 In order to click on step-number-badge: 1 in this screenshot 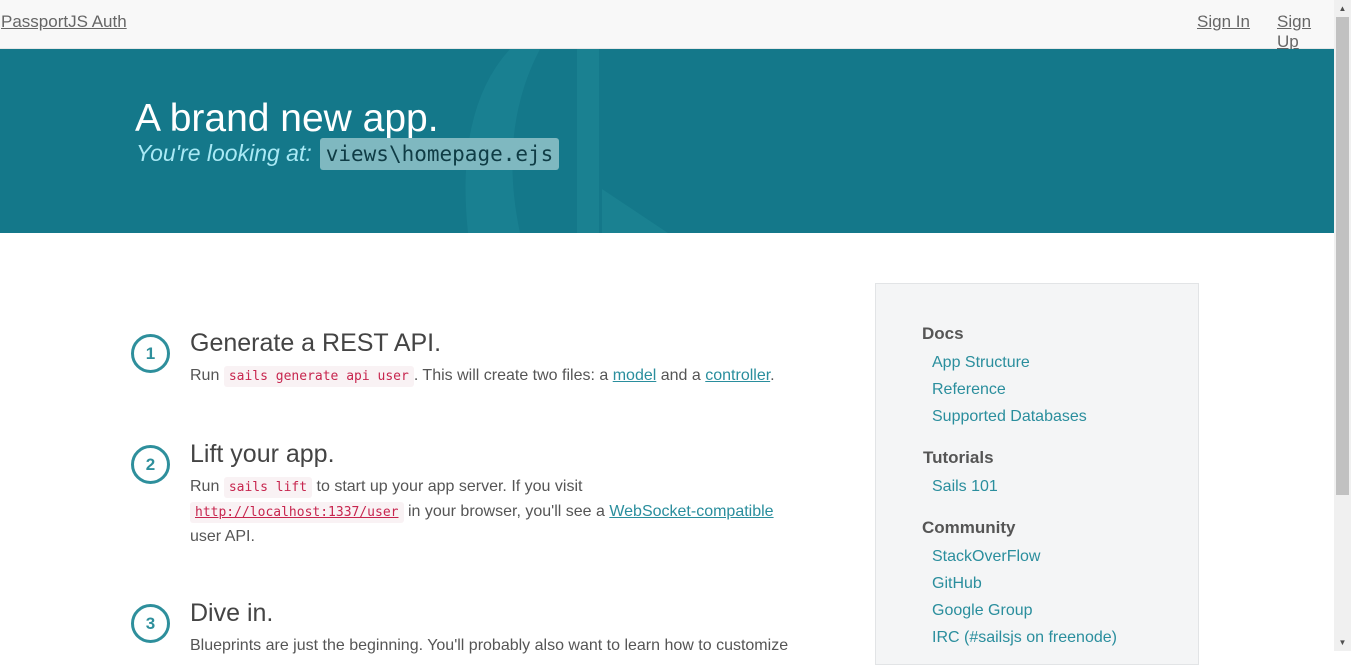, I will do `click(150, 353)`.